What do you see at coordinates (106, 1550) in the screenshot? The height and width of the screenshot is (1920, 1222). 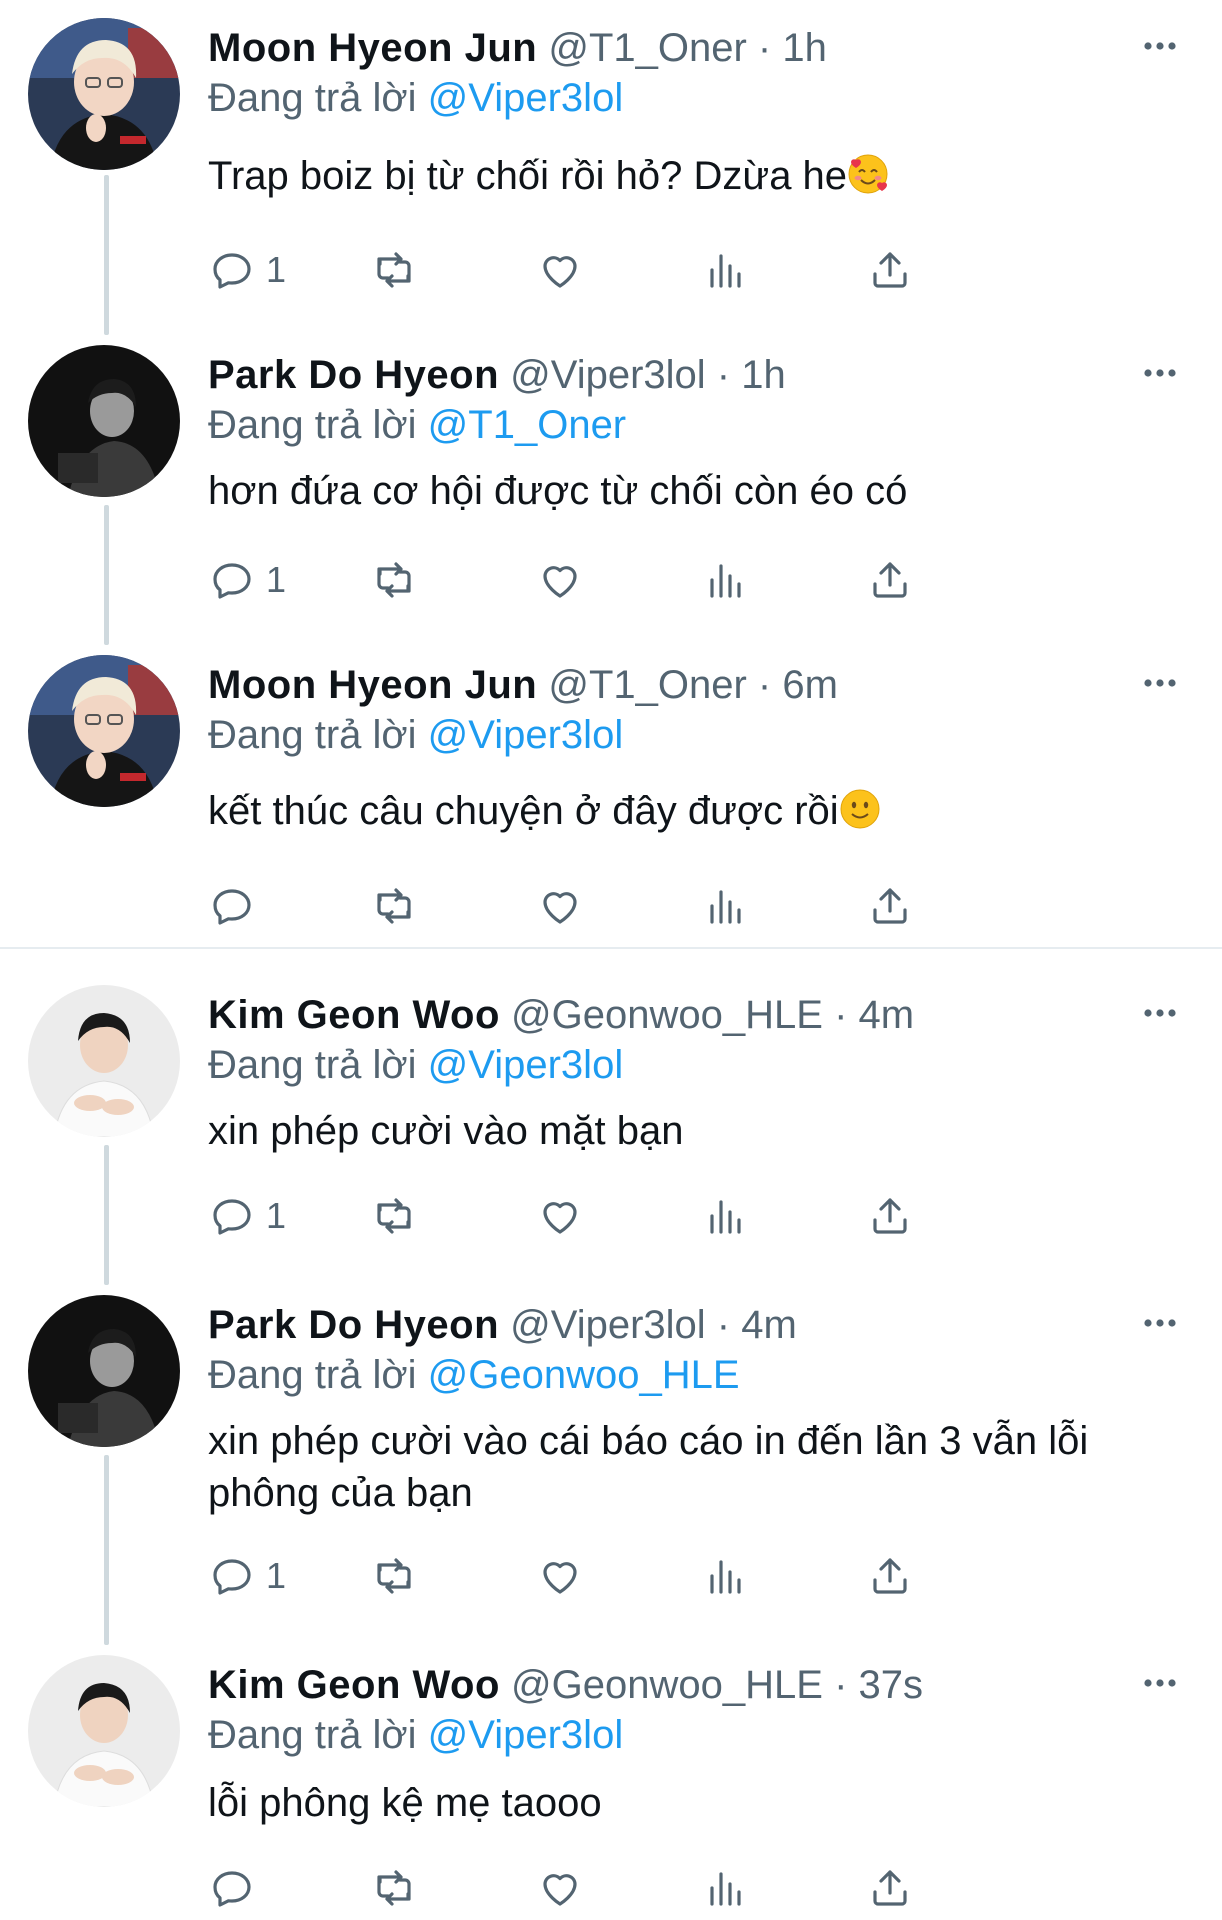 I see `thread-connector-line` at bounding box center [106, 1550].